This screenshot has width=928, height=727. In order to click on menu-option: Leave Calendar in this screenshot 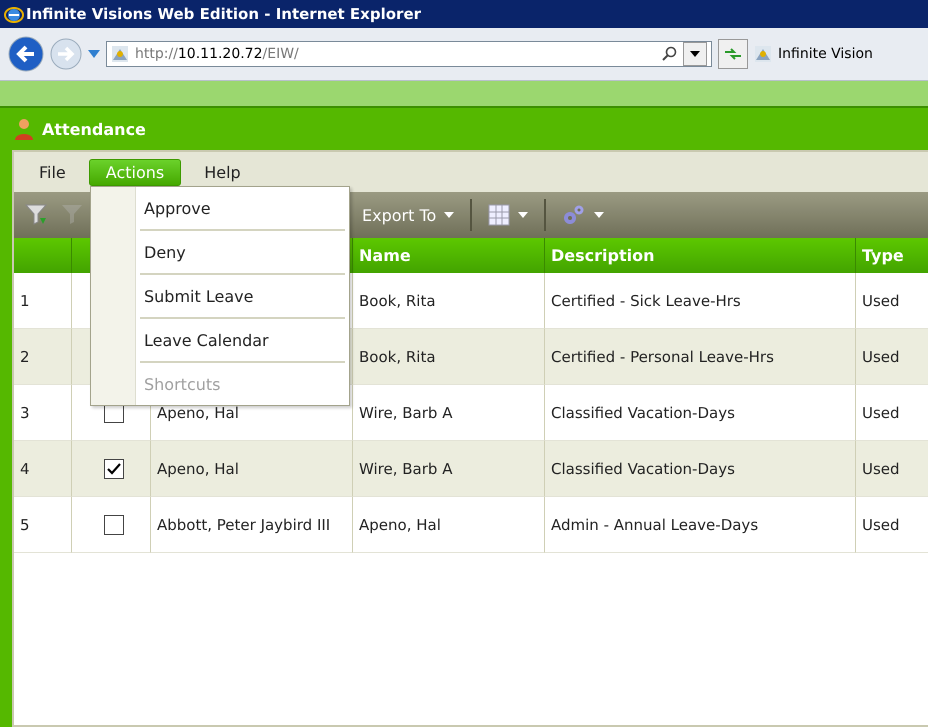, I will do `click(242, 341)`.